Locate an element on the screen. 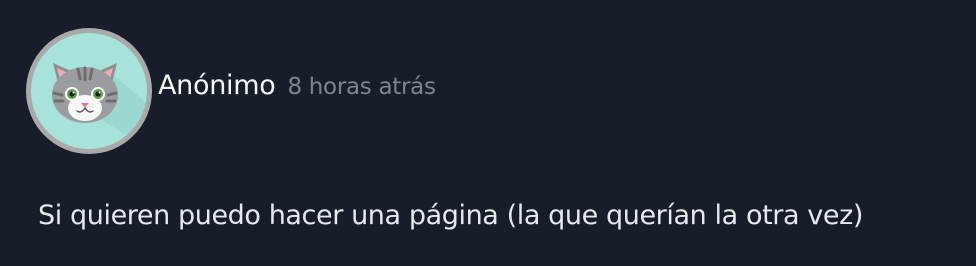 The image size is (976, 266). author-name: Anónimo is located at coordinates (217, 85).